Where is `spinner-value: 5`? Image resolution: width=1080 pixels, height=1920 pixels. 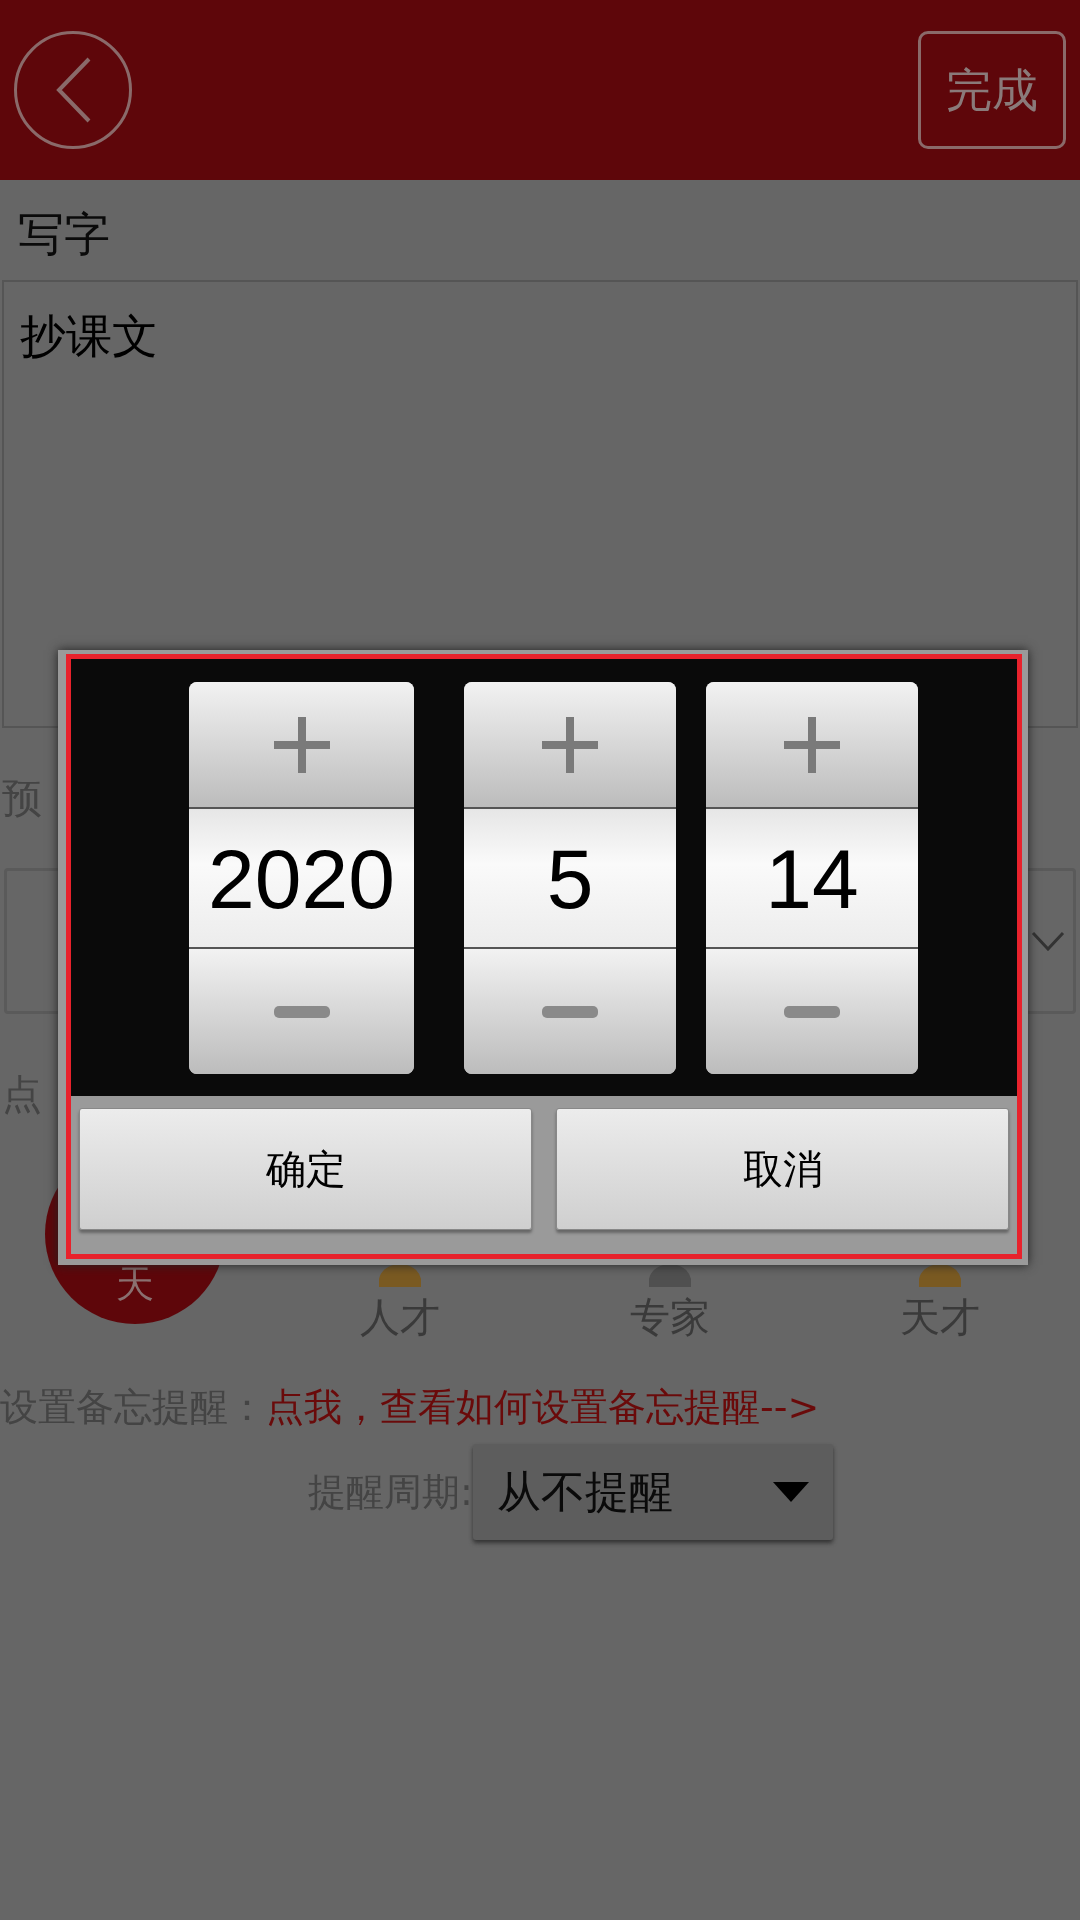
spinner-value: 5 is located at coordinates (570, 878).